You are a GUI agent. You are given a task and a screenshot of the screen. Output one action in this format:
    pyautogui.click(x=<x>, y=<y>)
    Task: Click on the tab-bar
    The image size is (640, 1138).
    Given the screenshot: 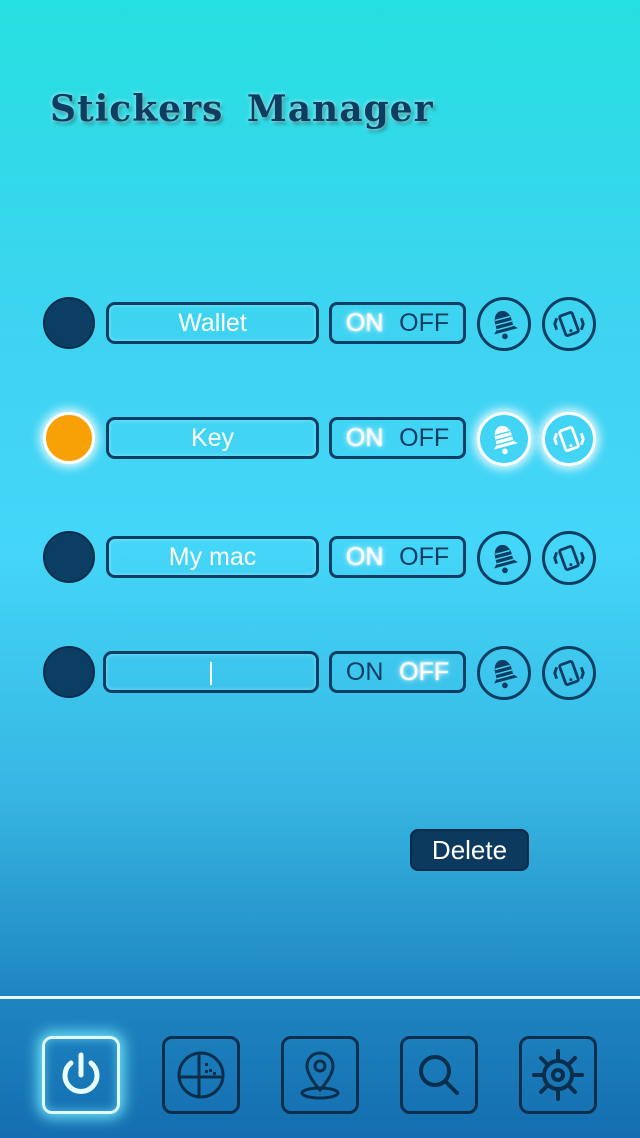 What is the action you would take?
    pyautogui.click(x=320, y=1068)
    